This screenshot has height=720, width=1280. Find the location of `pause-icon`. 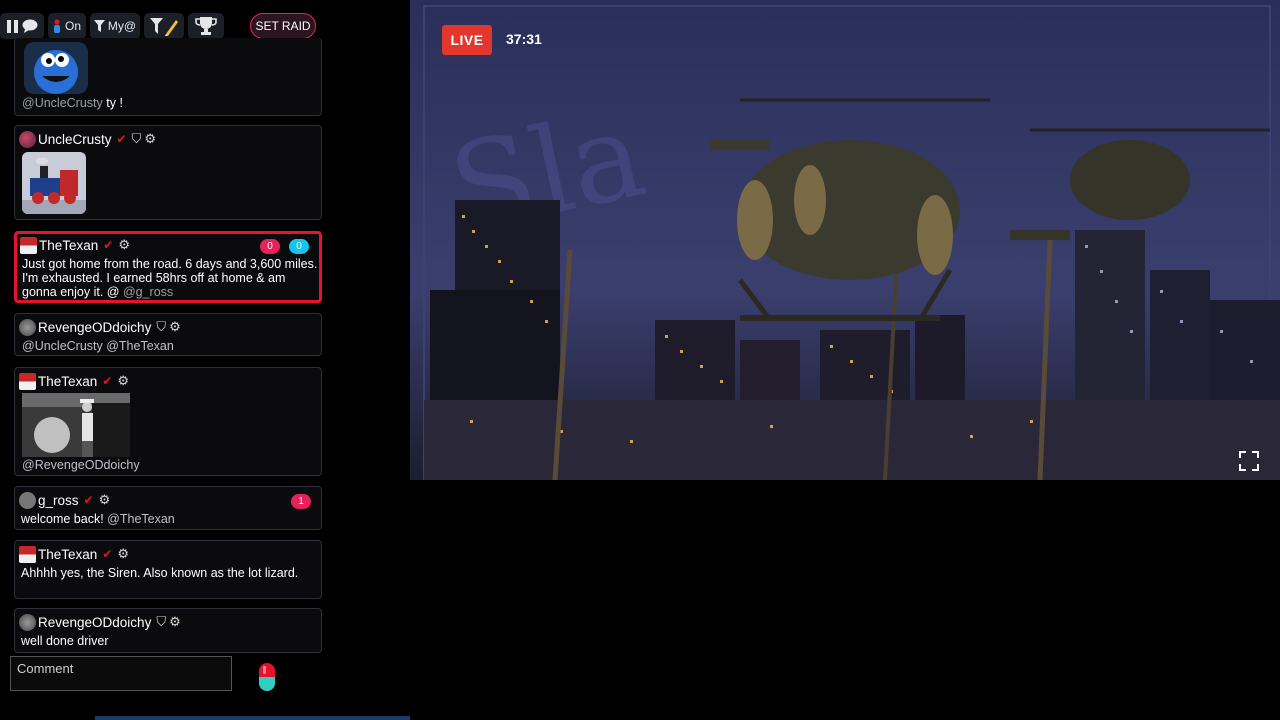

pause-icon is located at coordinates (12, 26).